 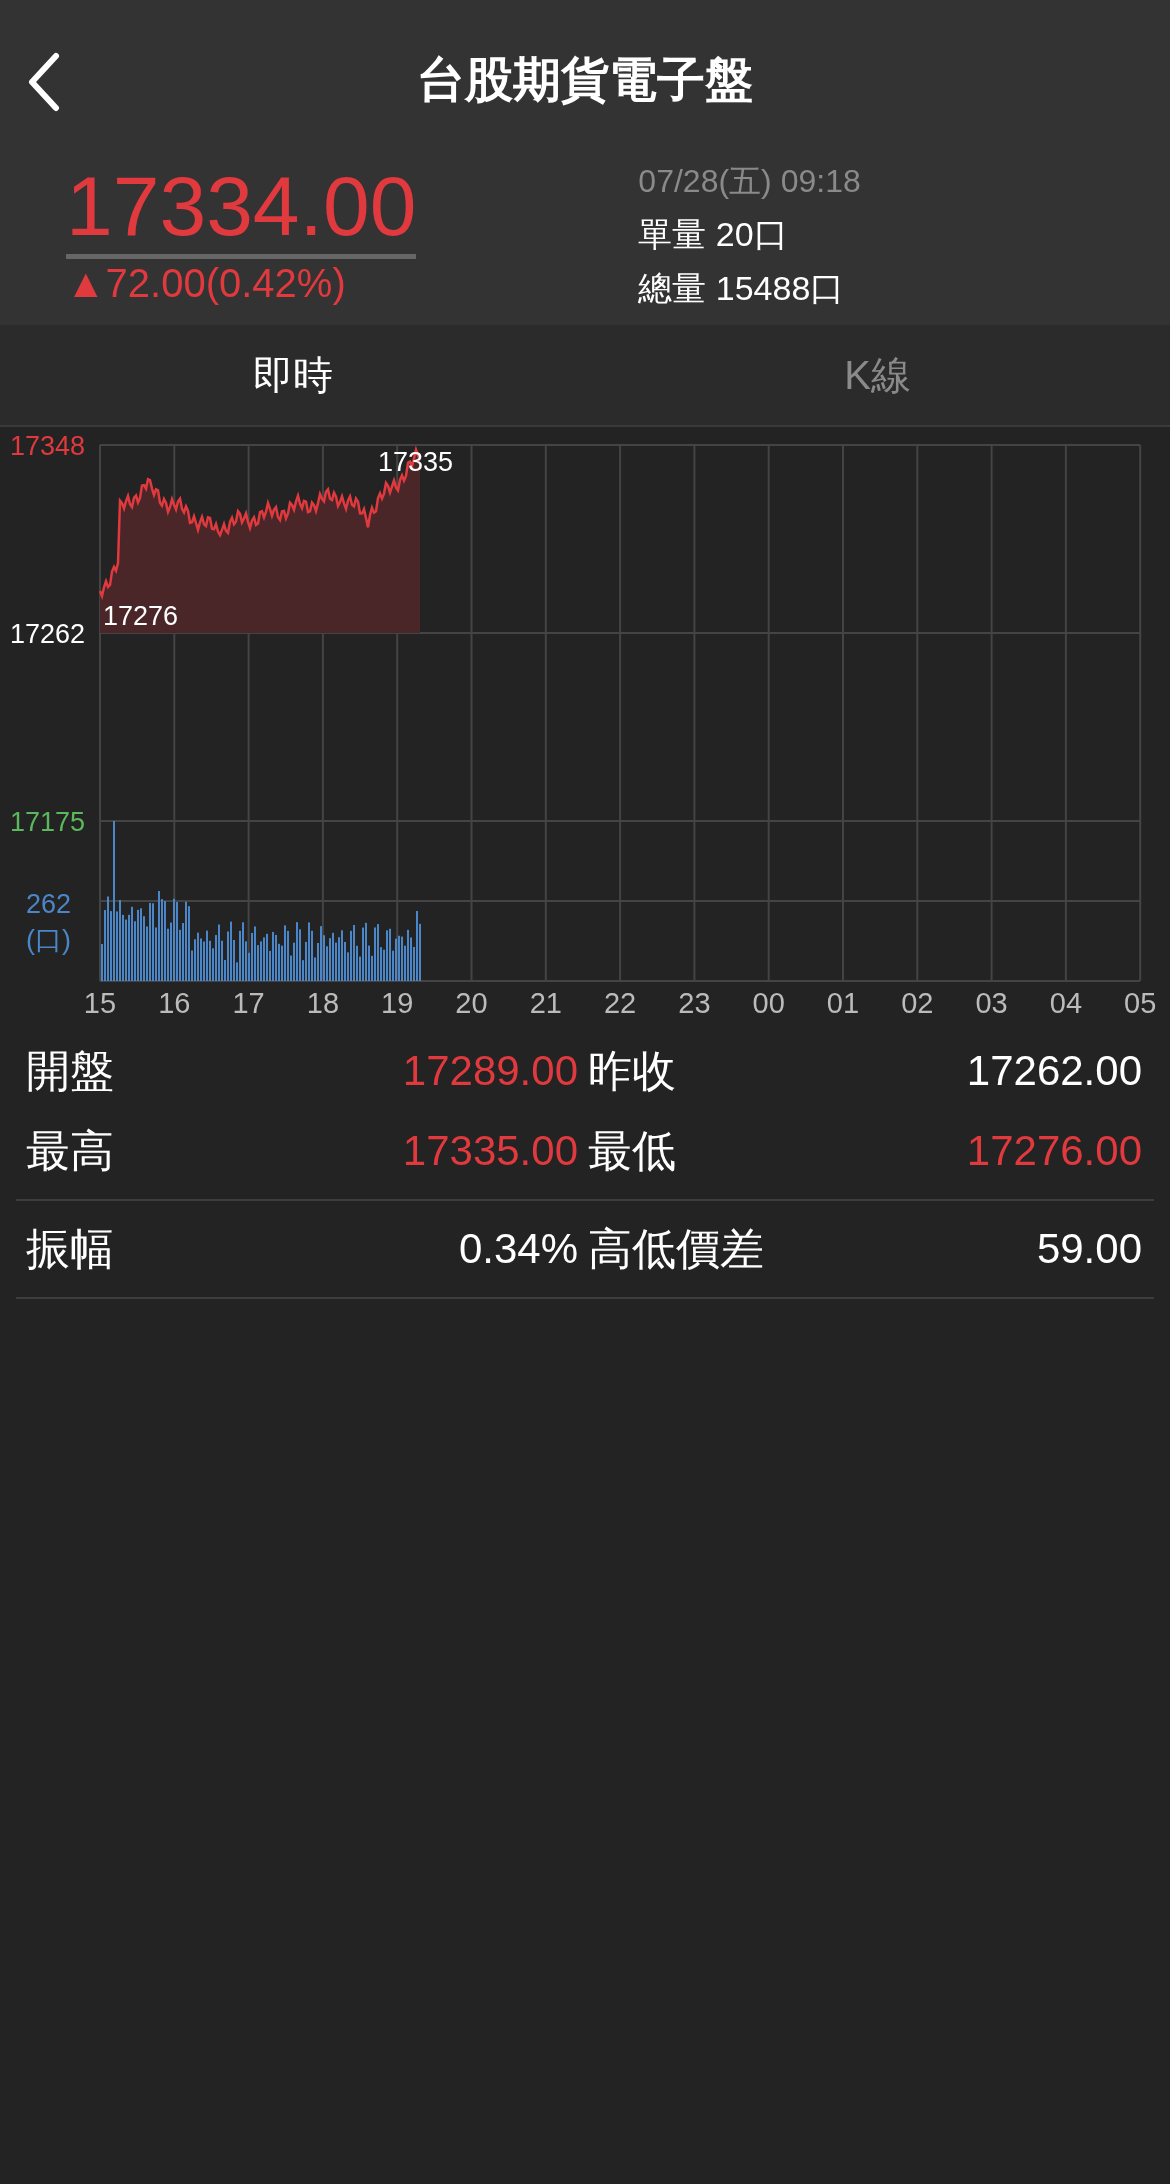 What do you see at coordinates (70, 1070) in the screenshot?
I see `stat-label: 開盤` at bounding box center [70, 1070].